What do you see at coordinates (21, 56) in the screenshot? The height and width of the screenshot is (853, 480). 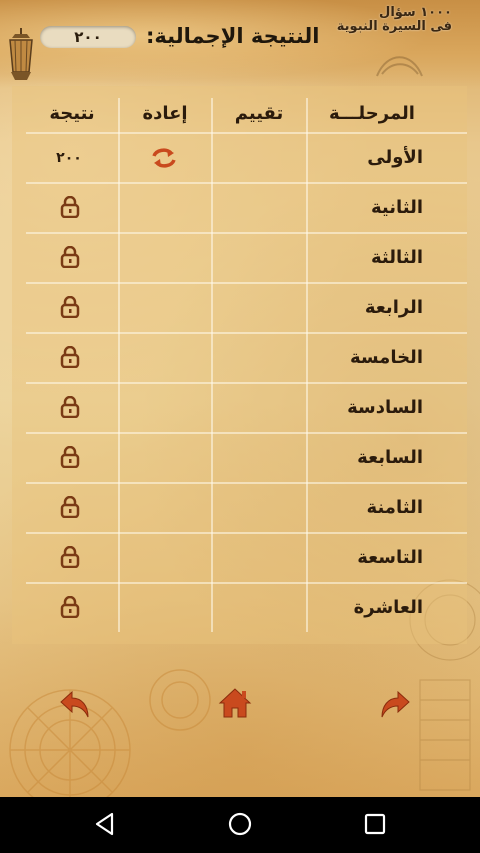 I see `lantern-icon` at bounding box center [21, 56].